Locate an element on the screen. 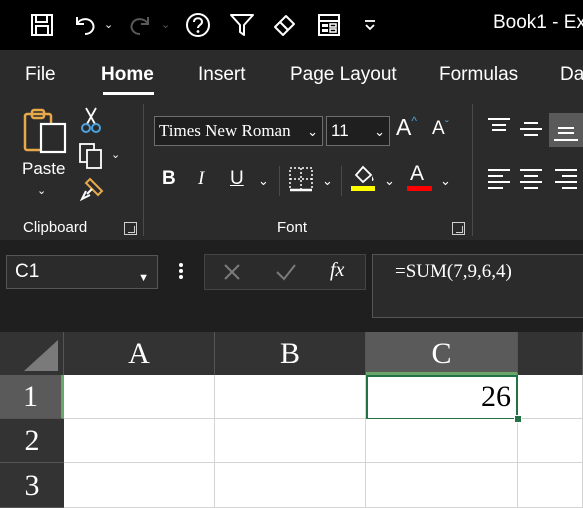  paste-button: Paste is located at coordinates (43, 169).